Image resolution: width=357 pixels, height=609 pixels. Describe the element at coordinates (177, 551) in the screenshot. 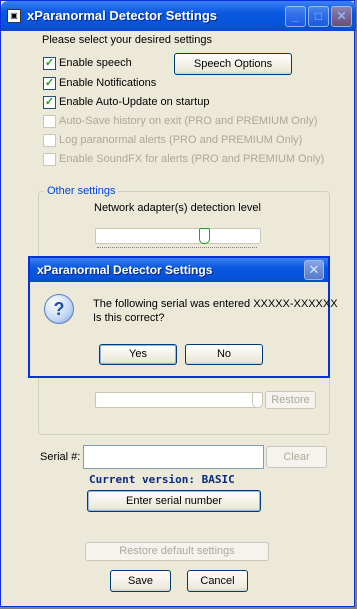

I see `restore-defaults-button: Restore default settings` at that location.